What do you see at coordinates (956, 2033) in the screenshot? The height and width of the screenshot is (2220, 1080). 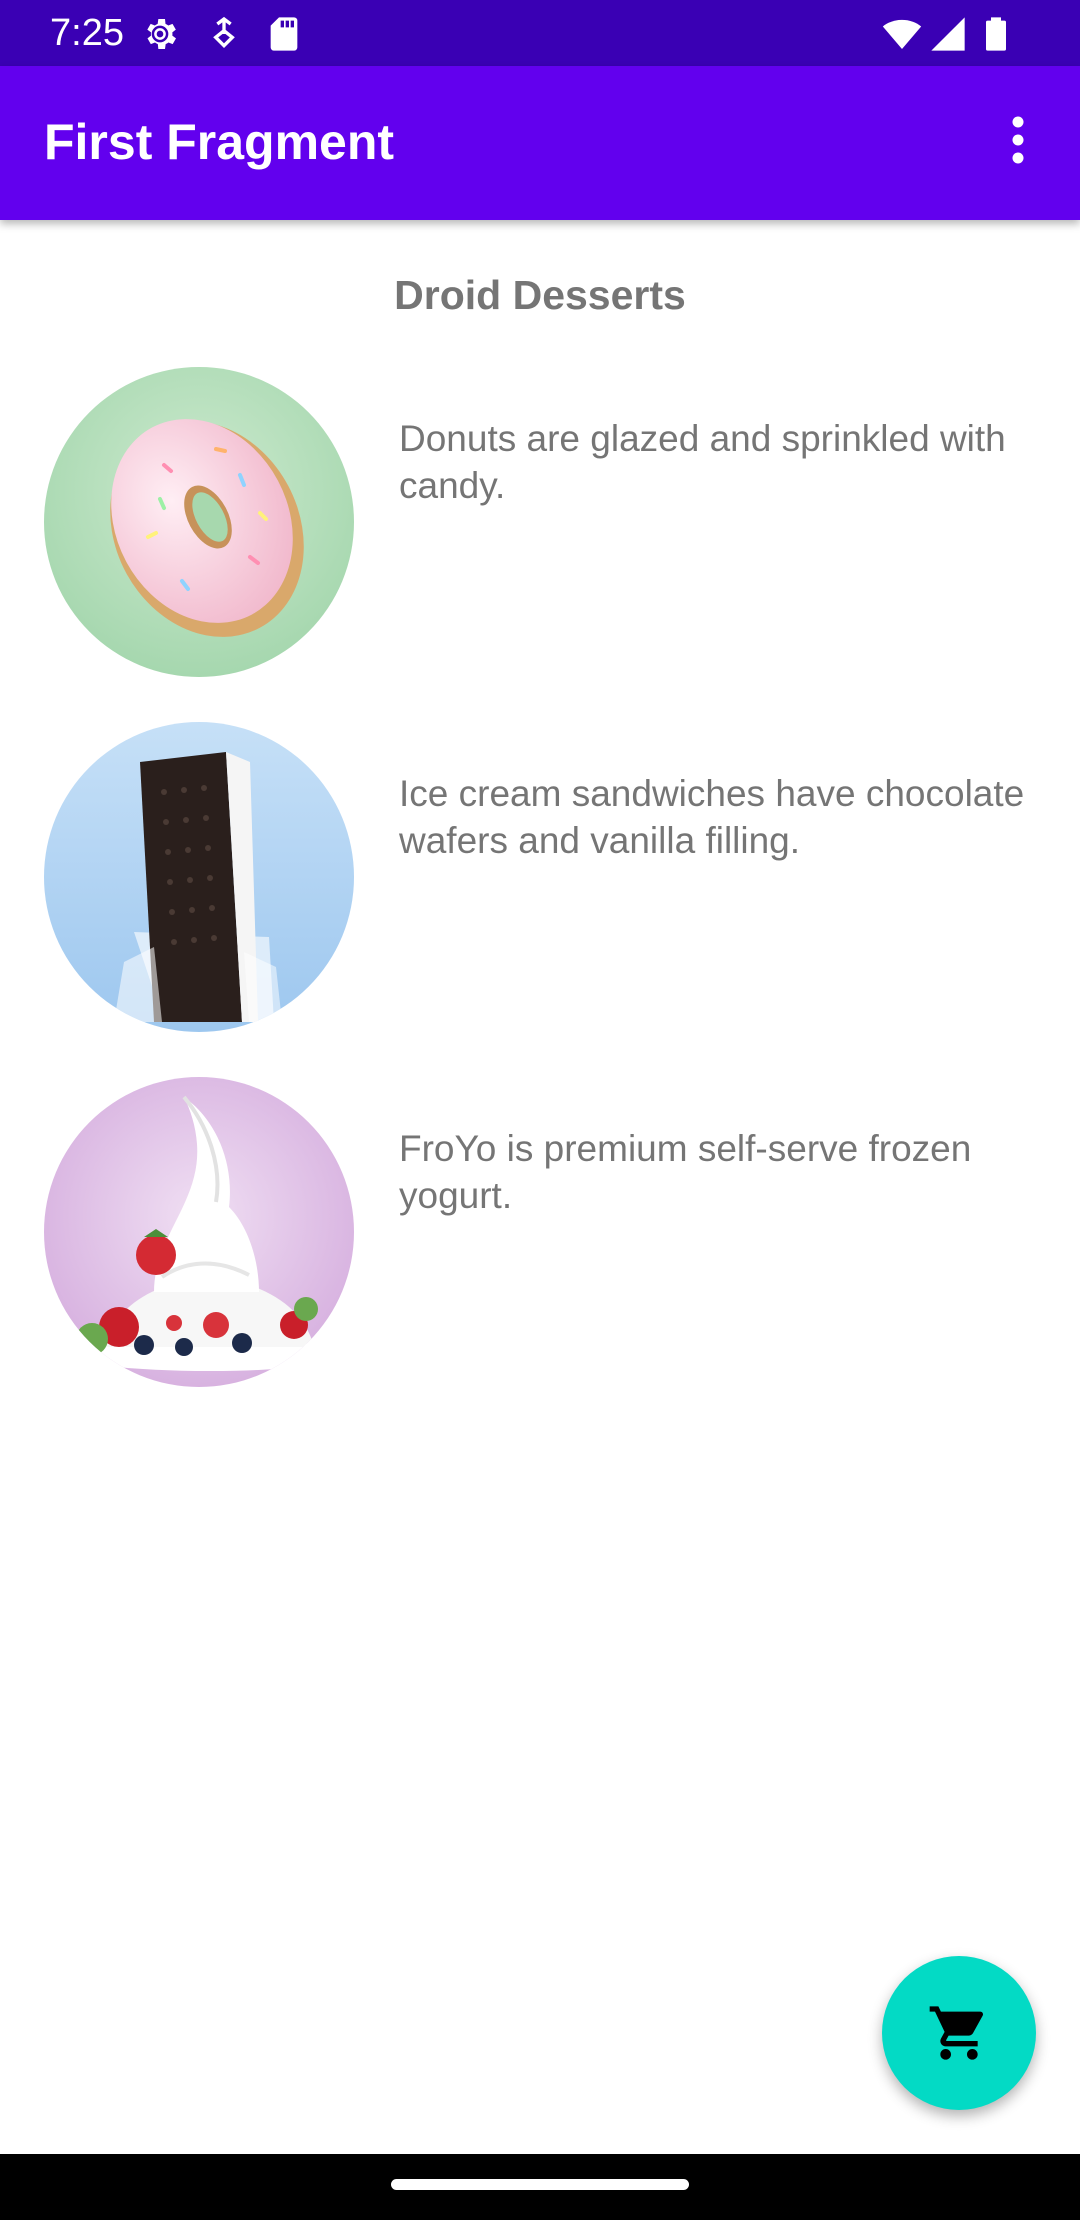 I see `shopping-cart-icon` at bounding box center [956, 2033].